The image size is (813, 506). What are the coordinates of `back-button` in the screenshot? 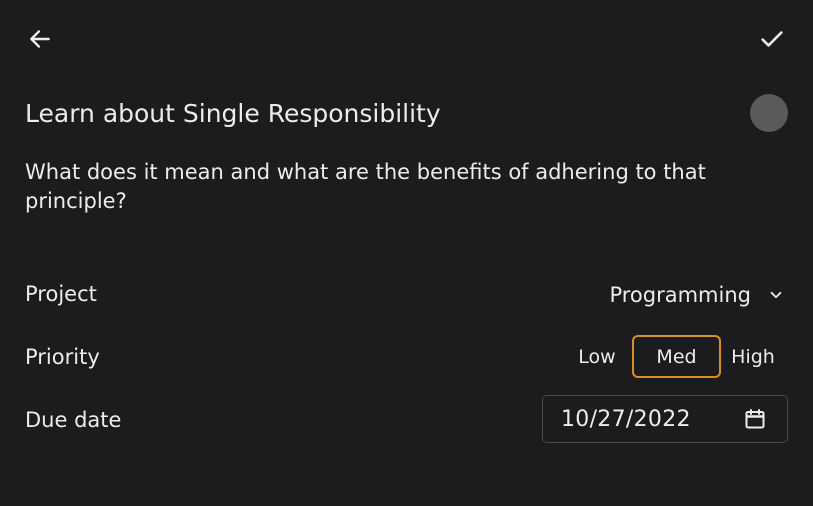 It's located at (40, 39).